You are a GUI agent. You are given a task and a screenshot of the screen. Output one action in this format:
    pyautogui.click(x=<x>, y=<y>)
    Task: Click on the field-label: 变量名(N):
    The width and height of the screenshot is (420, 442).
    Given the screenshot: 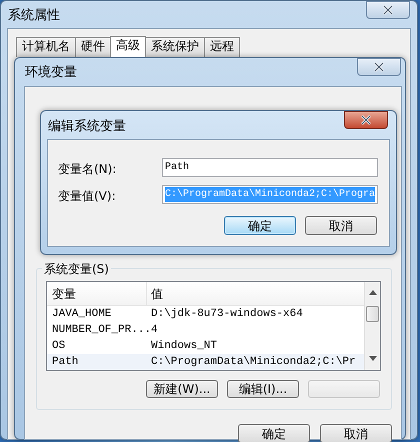 What is the action you would take?
    pyautogui.click(x=87, y=169)
    